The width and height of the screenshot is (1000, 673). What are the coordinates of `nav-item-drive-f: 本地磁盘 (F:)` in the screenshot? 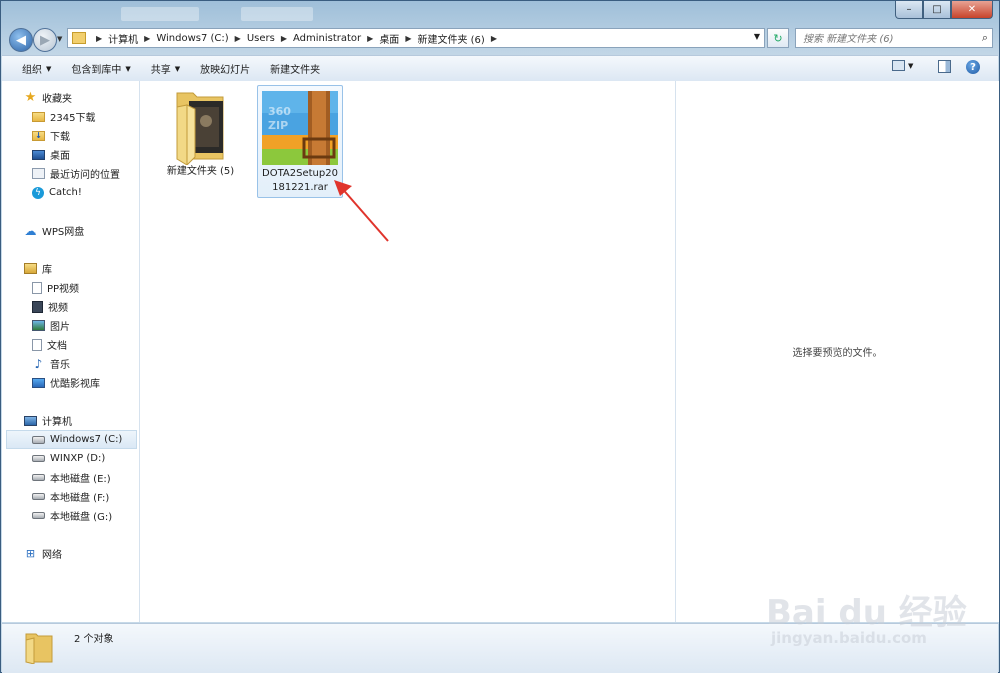 It's located at (70, 496).